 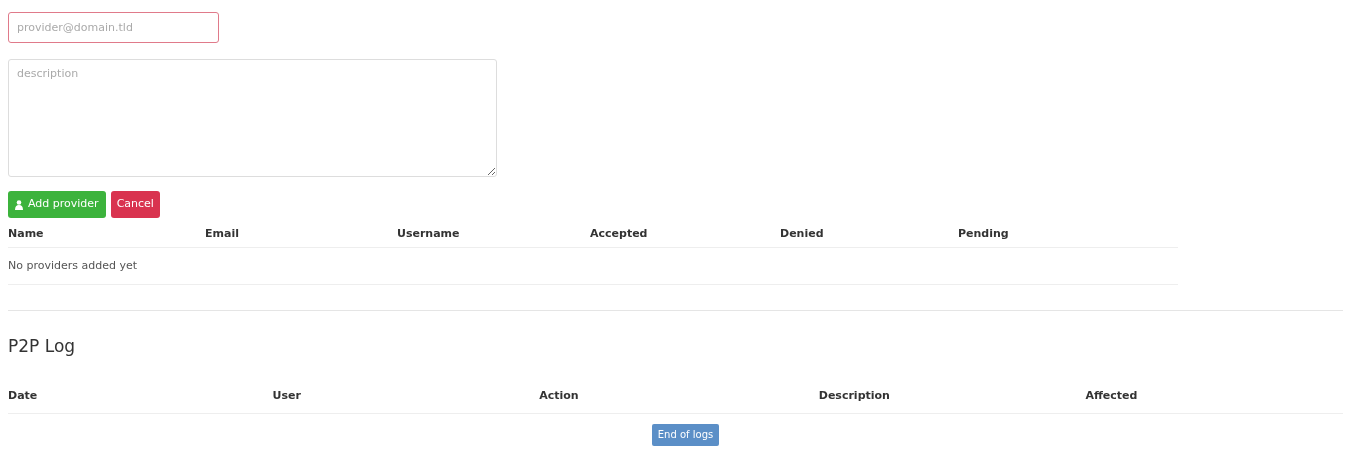 What do you see at coordinates (983, 234) in the screenshot?
I see `column-header: Pending` at bounding box center [983, 234].